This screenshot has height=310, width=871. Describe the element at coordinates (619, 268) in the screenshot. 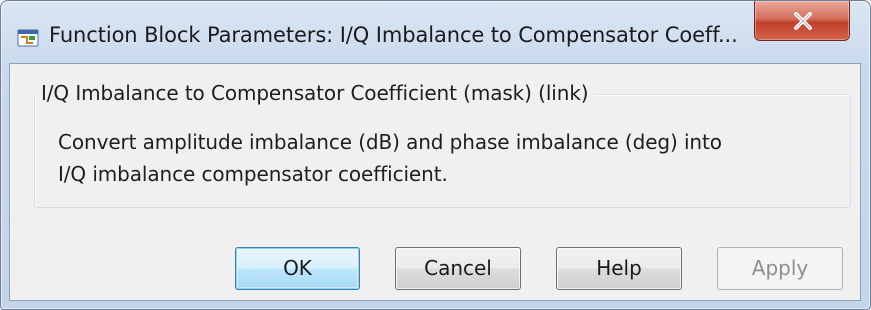

I see `help-button: Help` at that location.